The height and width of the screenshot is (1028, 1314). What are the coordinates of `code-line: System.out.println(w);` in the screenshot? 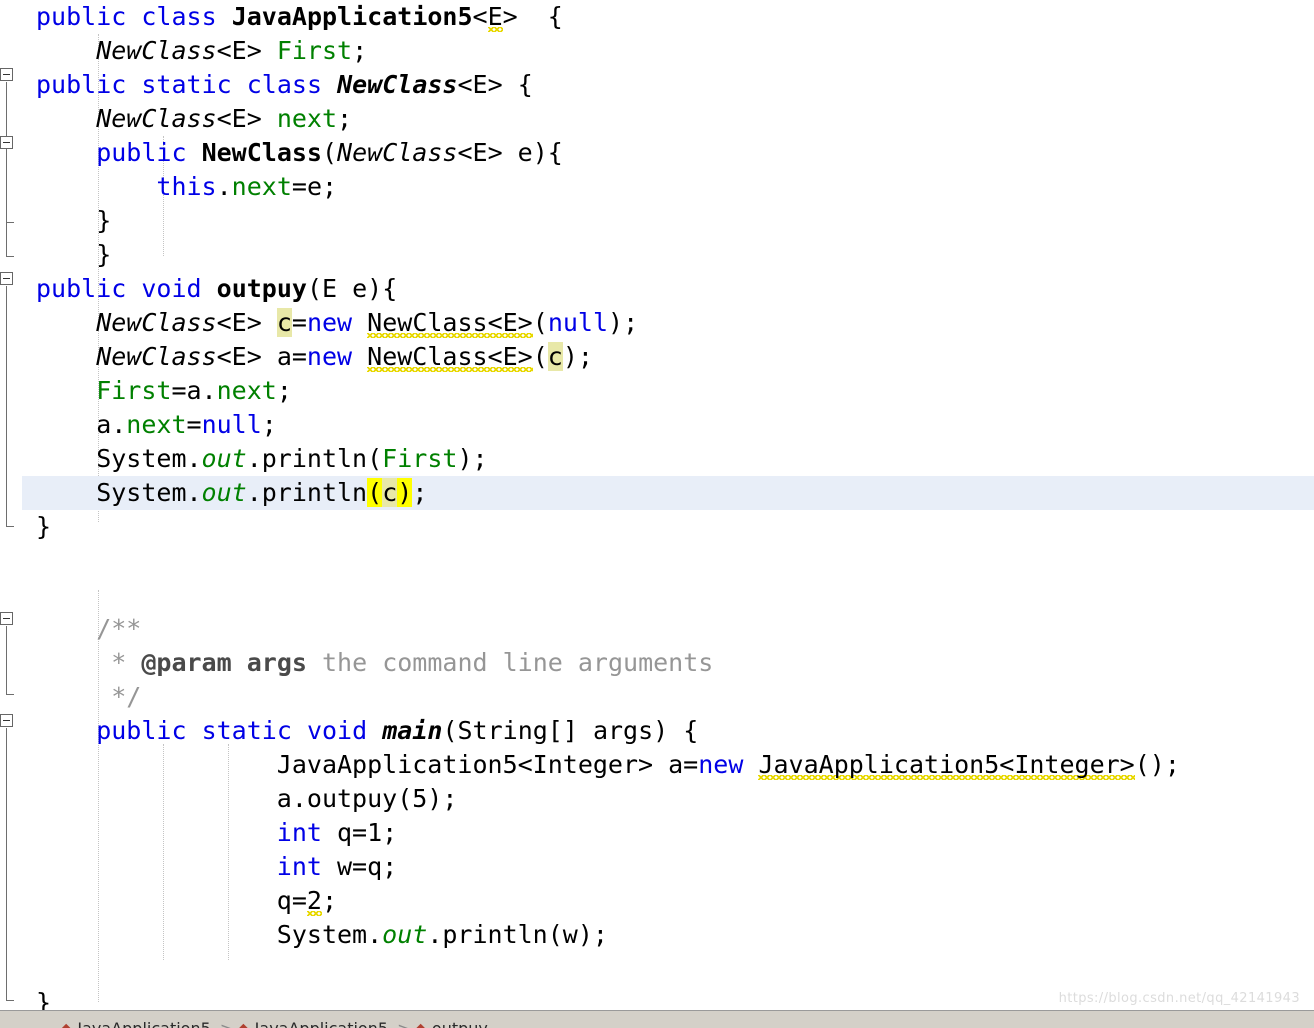 It's located at (442, 935).